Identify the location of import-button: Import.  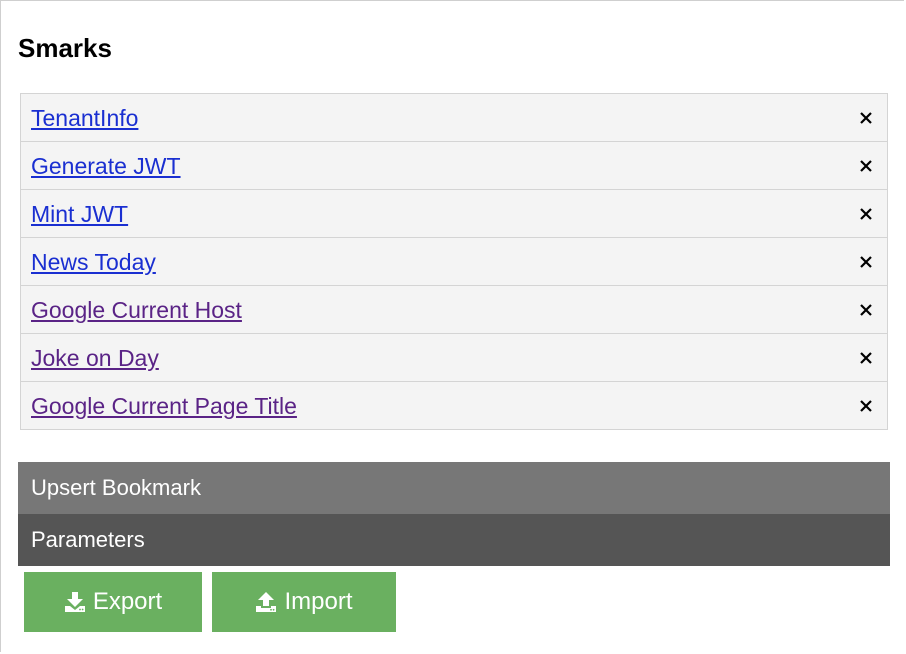
(304, 602).